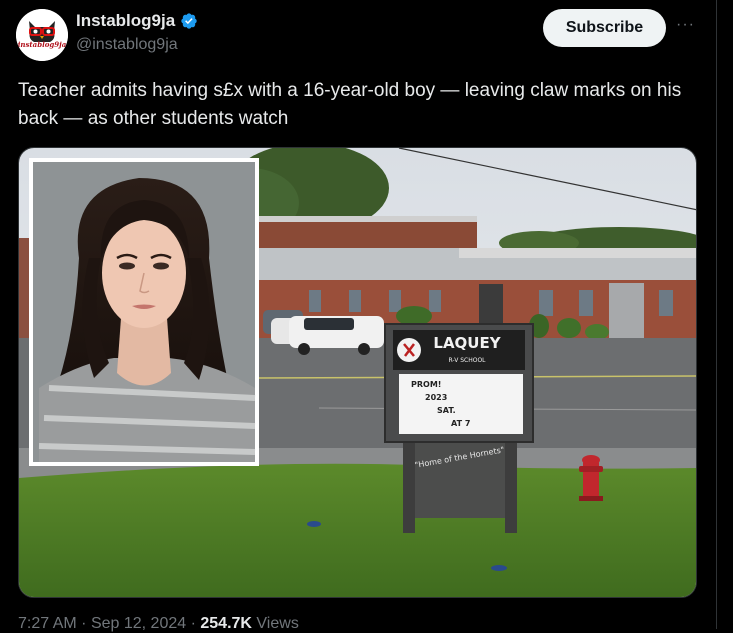 The image size is (733, 633). Describe the element at coordinates (436, 397) in the screenshot. I see `marquee-line-2: 2023` at that location.